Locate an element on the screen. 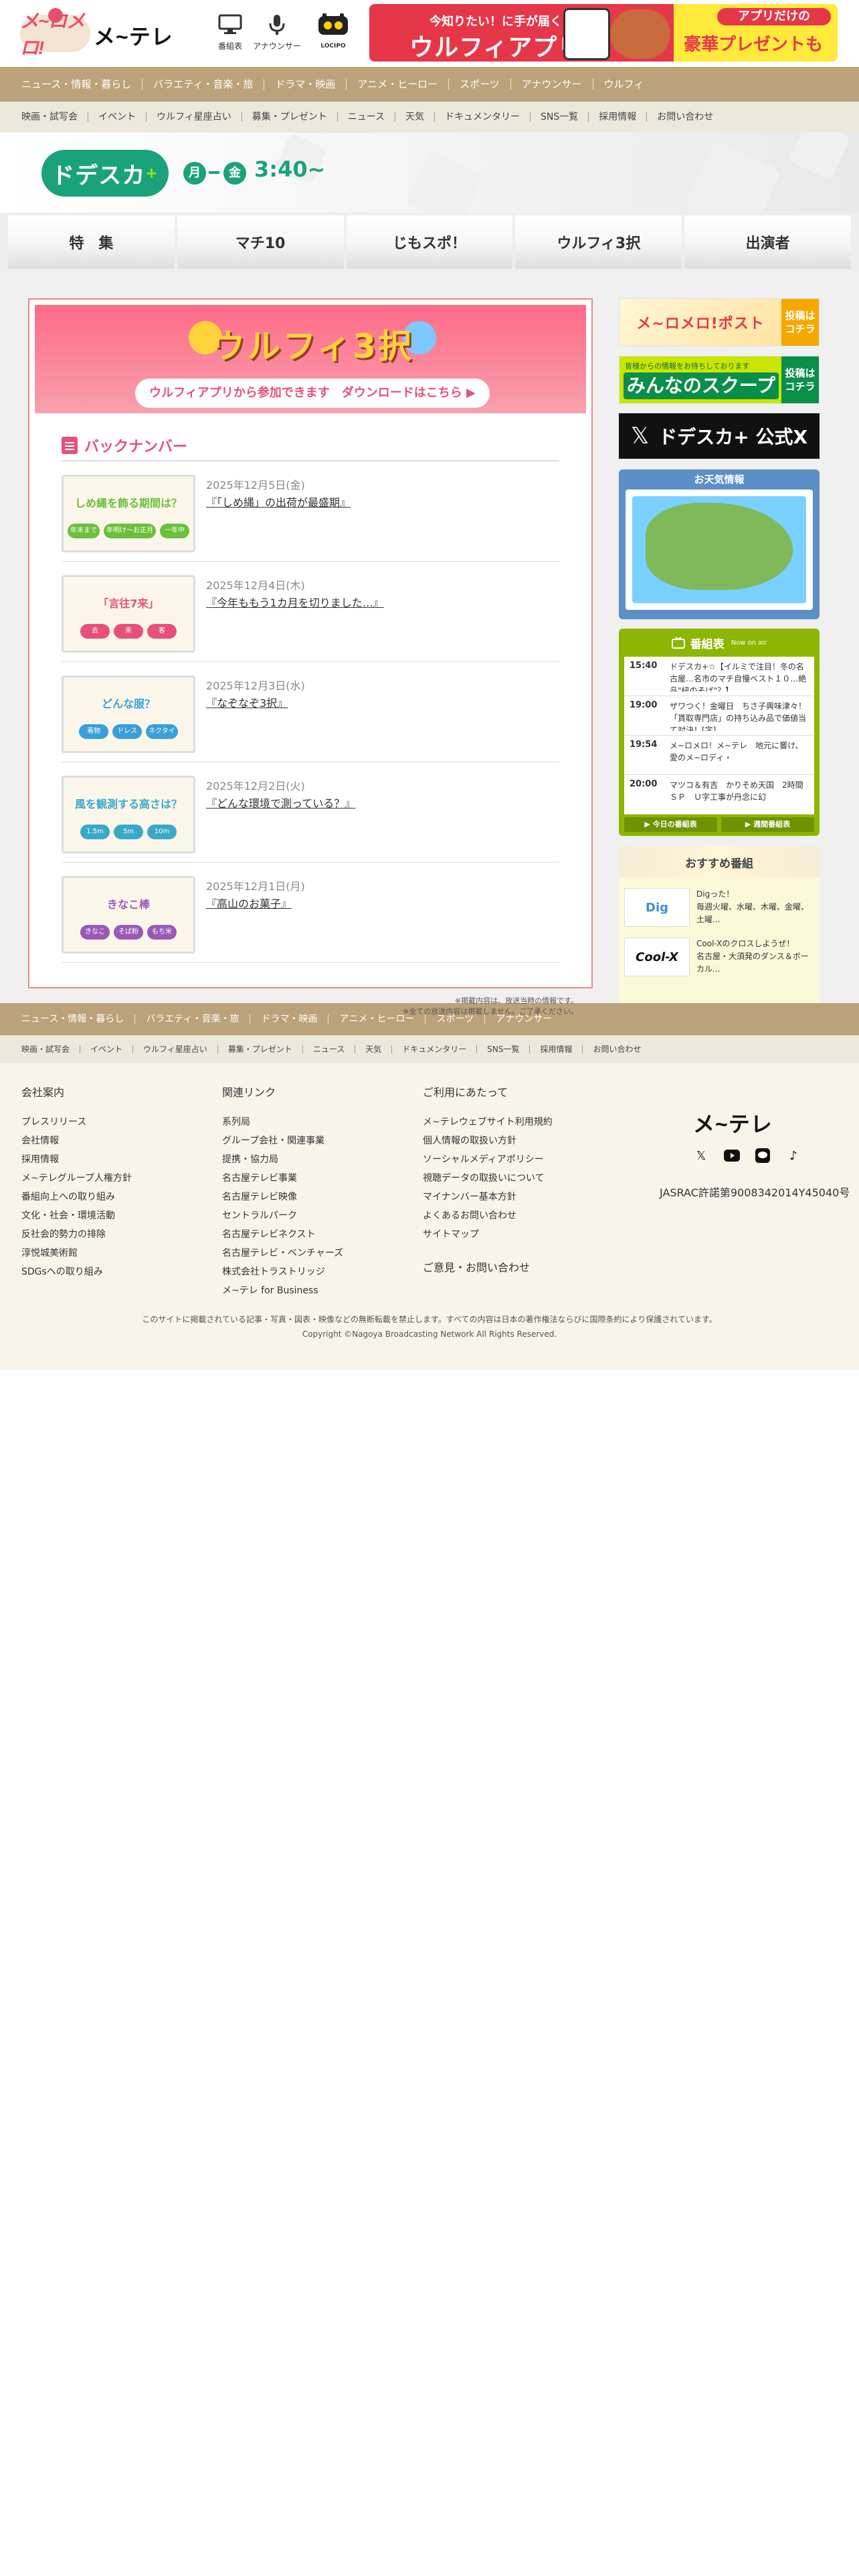 Image resolution: width=859 pixels, height=2576 pixels. locipo-link: LOCIPO is located at coordinates (333, 31).